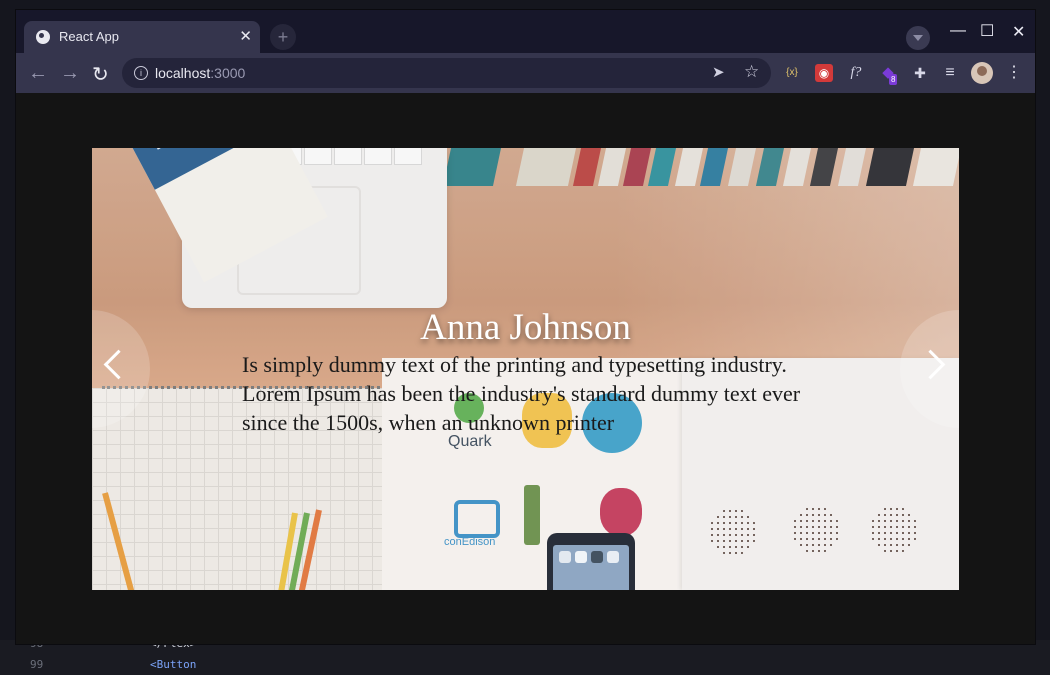 This screenshot has height=675, width=1050. What do you see at coordinates (918, 38) in the screenshot?
I see `tab-search-icon` at bounding box center [918, 38].